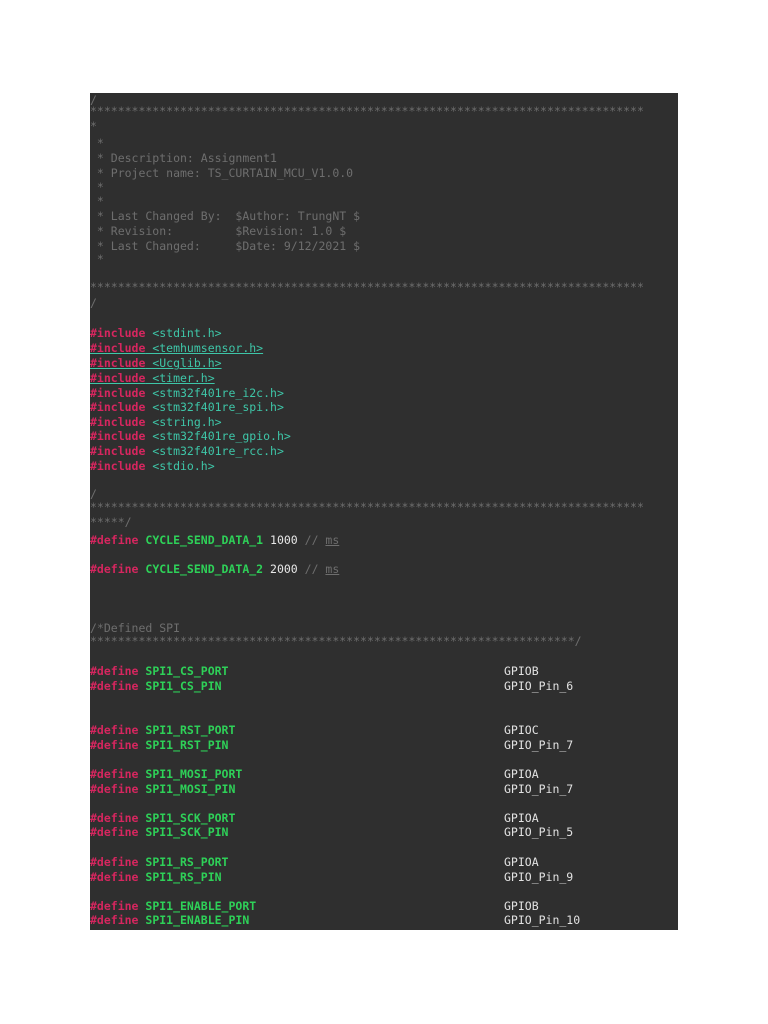 Image resolution: width=768 pixels, height=1024 pixels. I want to click on define-line: #define CYCLE_SEND_DATA_2 2000 // ms, so click(214, 569).